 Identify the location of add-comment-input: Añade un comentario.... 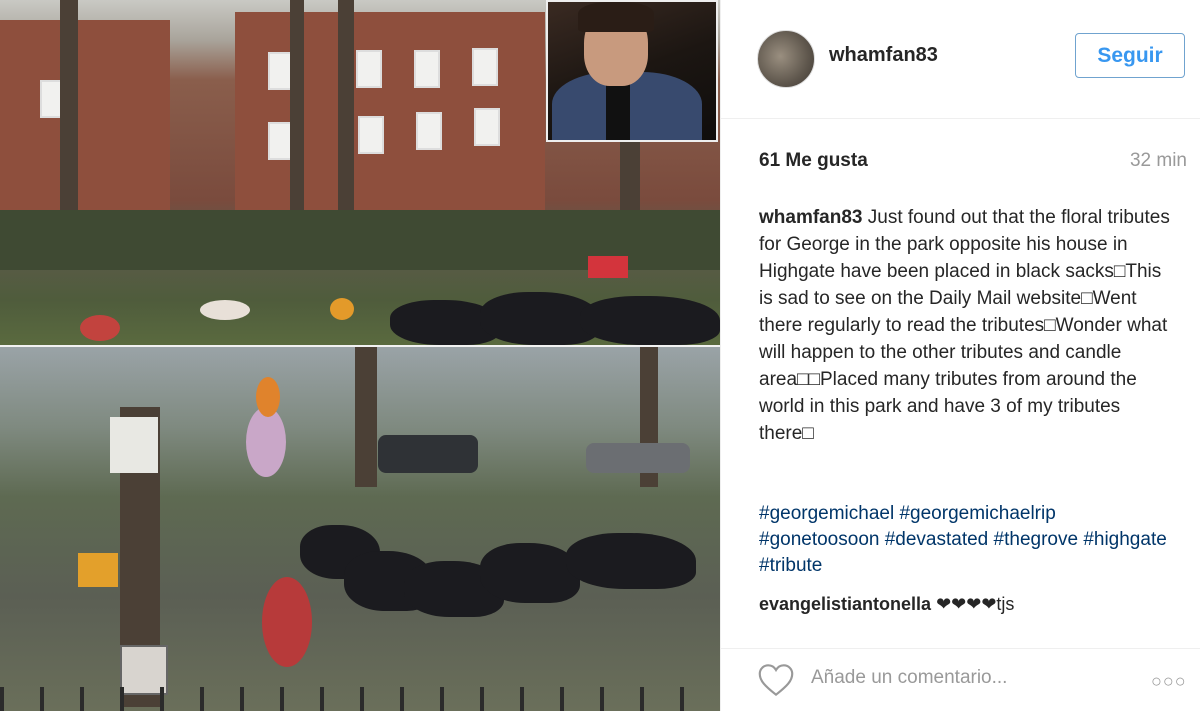
(909, 678).